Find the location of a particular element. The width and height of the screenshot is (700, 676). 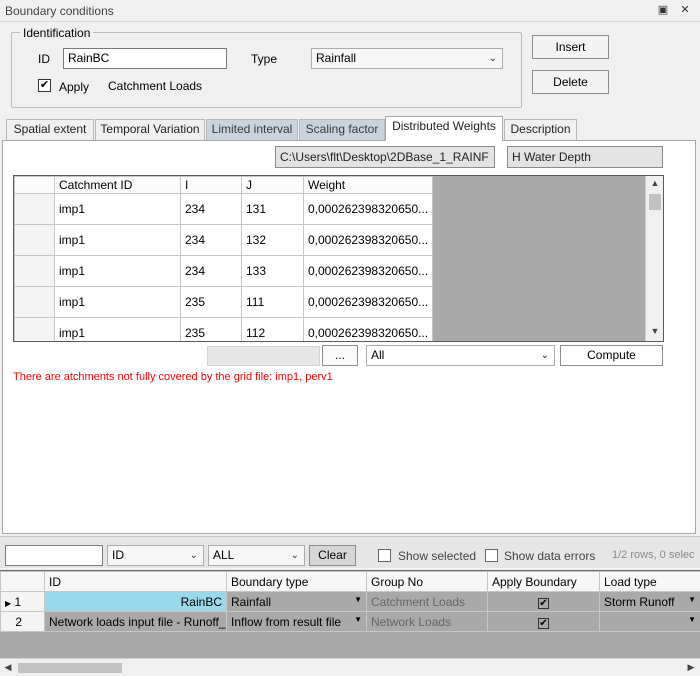

filter-scope-select: ALL ⌄ is located at coordinates (256, 555).